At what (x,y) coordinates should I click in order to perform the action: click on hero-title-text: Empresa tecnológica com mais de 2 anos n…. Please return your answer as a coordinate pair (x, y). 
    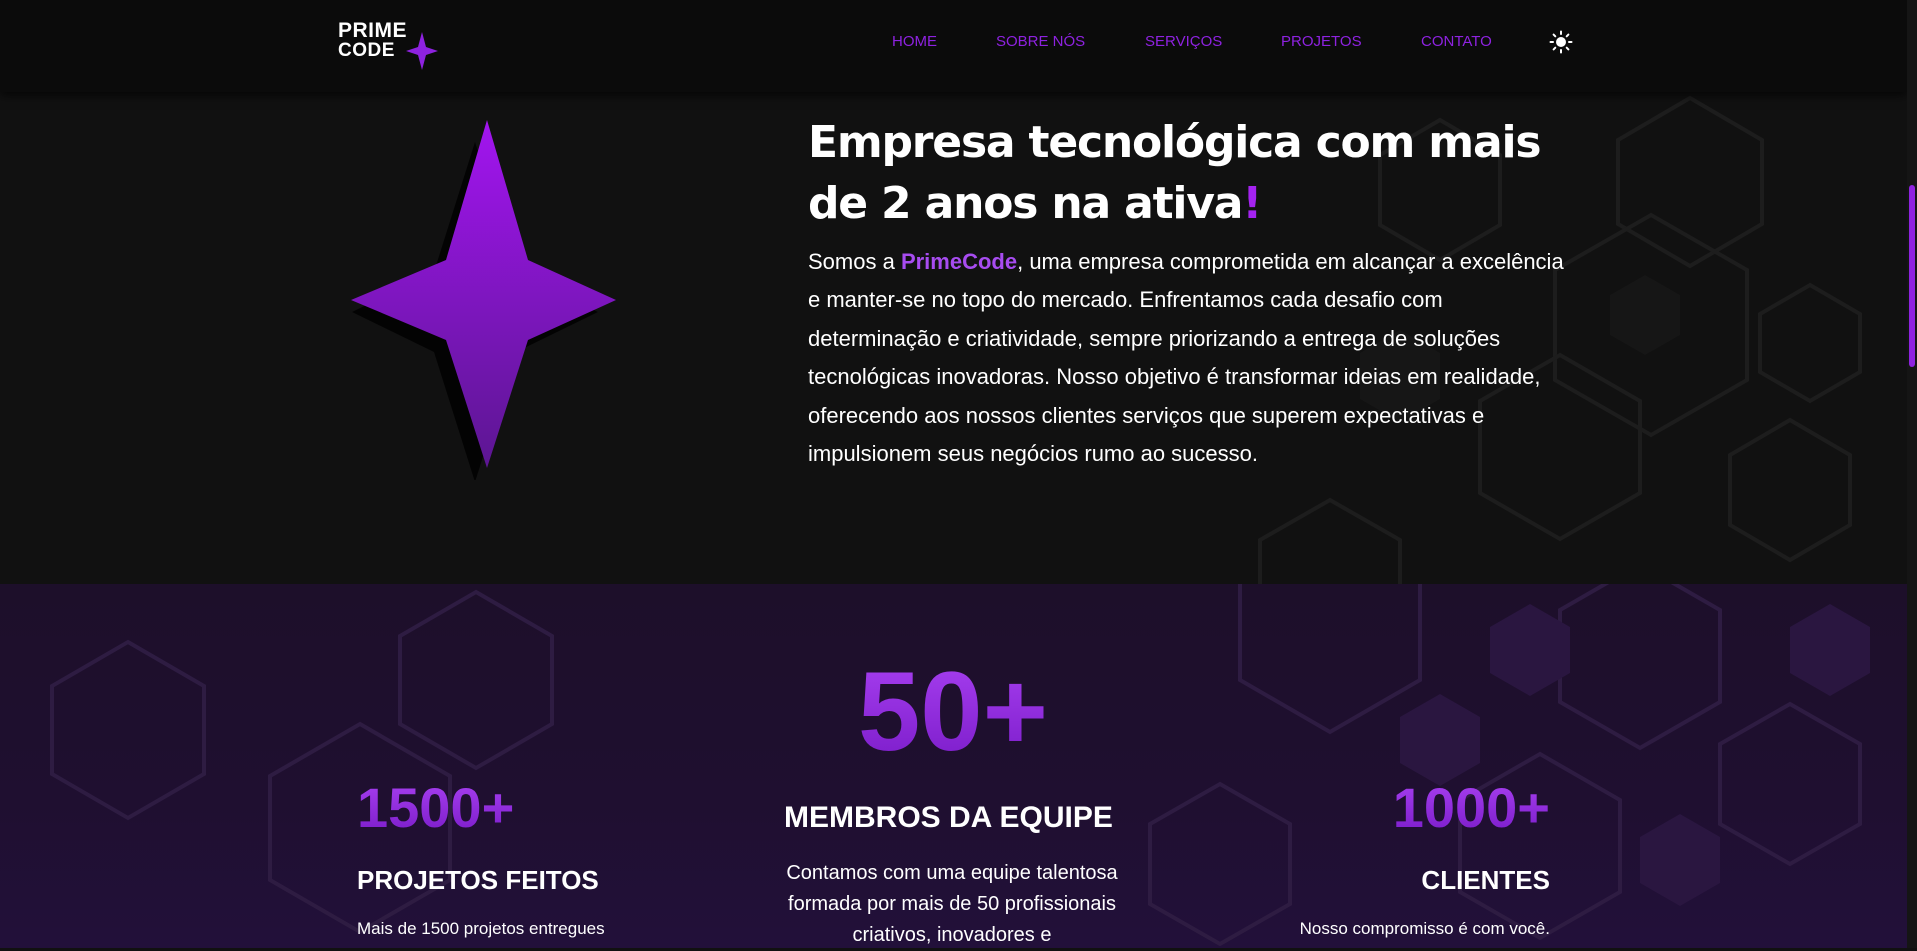
    Looking at the image, I should click on (1175, 173).